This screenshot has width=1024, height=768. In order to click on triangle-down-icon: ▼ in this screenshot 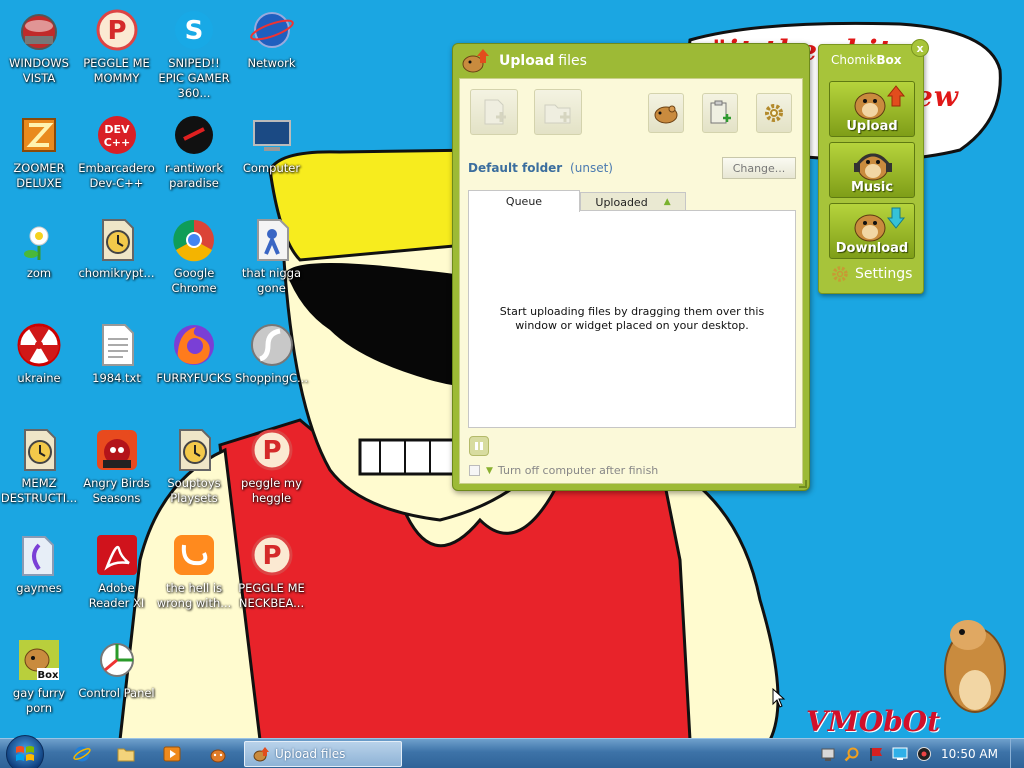, I will do `click(489, 471)`.